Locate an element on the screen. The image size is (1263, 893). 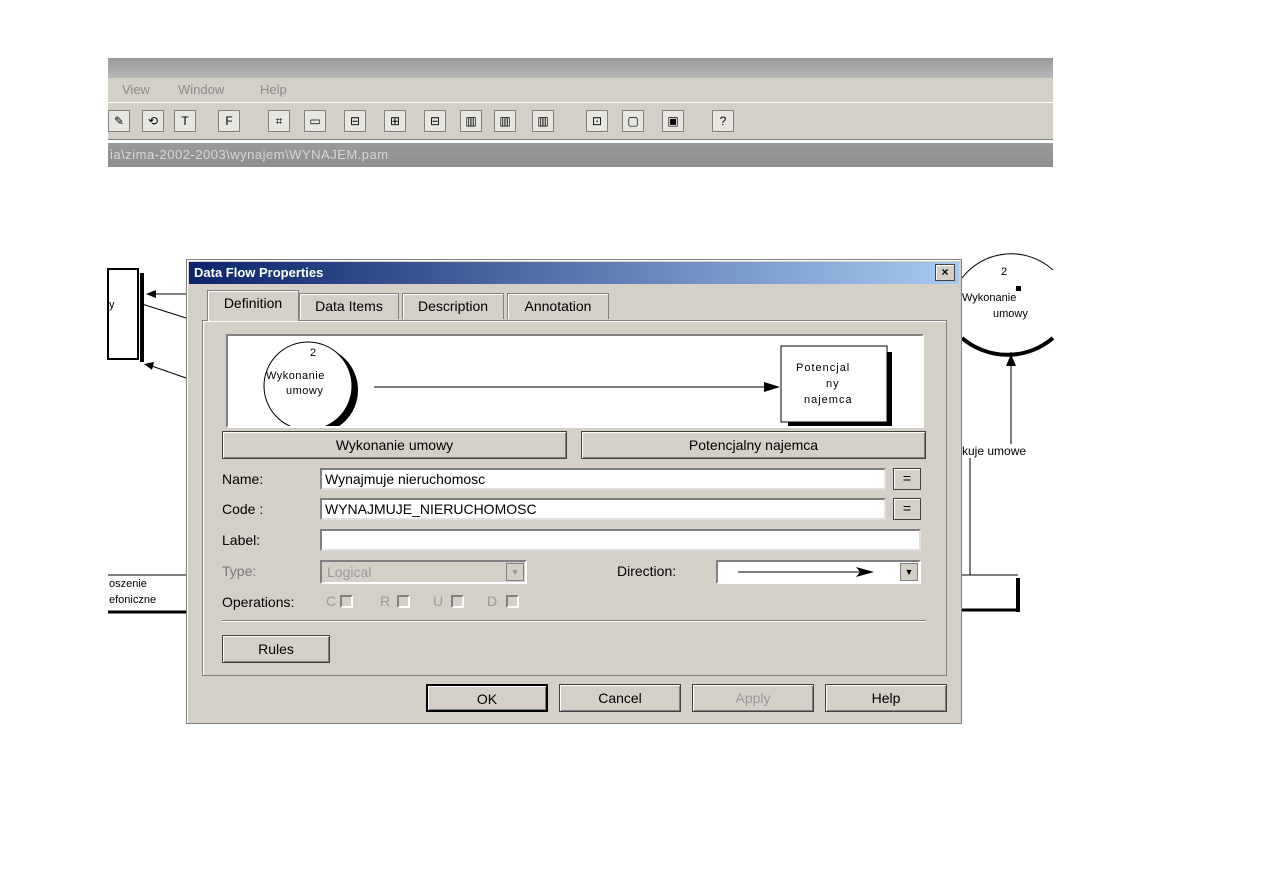
name-field: Wynajmuje nieruchomosc is located at coordinates (603, 479).